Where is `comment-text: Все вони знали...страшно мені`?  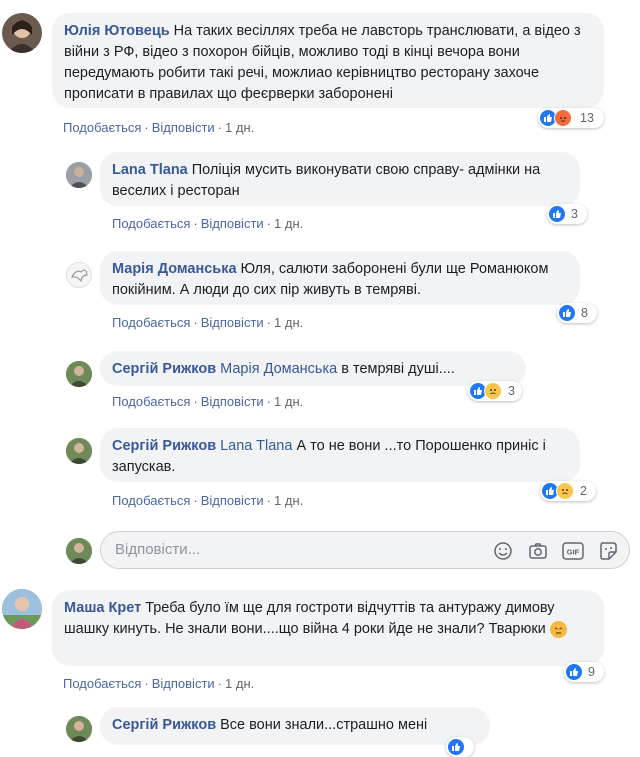
comment-text: Все вони знали...страшно мені is located at coordinates (324, 725).